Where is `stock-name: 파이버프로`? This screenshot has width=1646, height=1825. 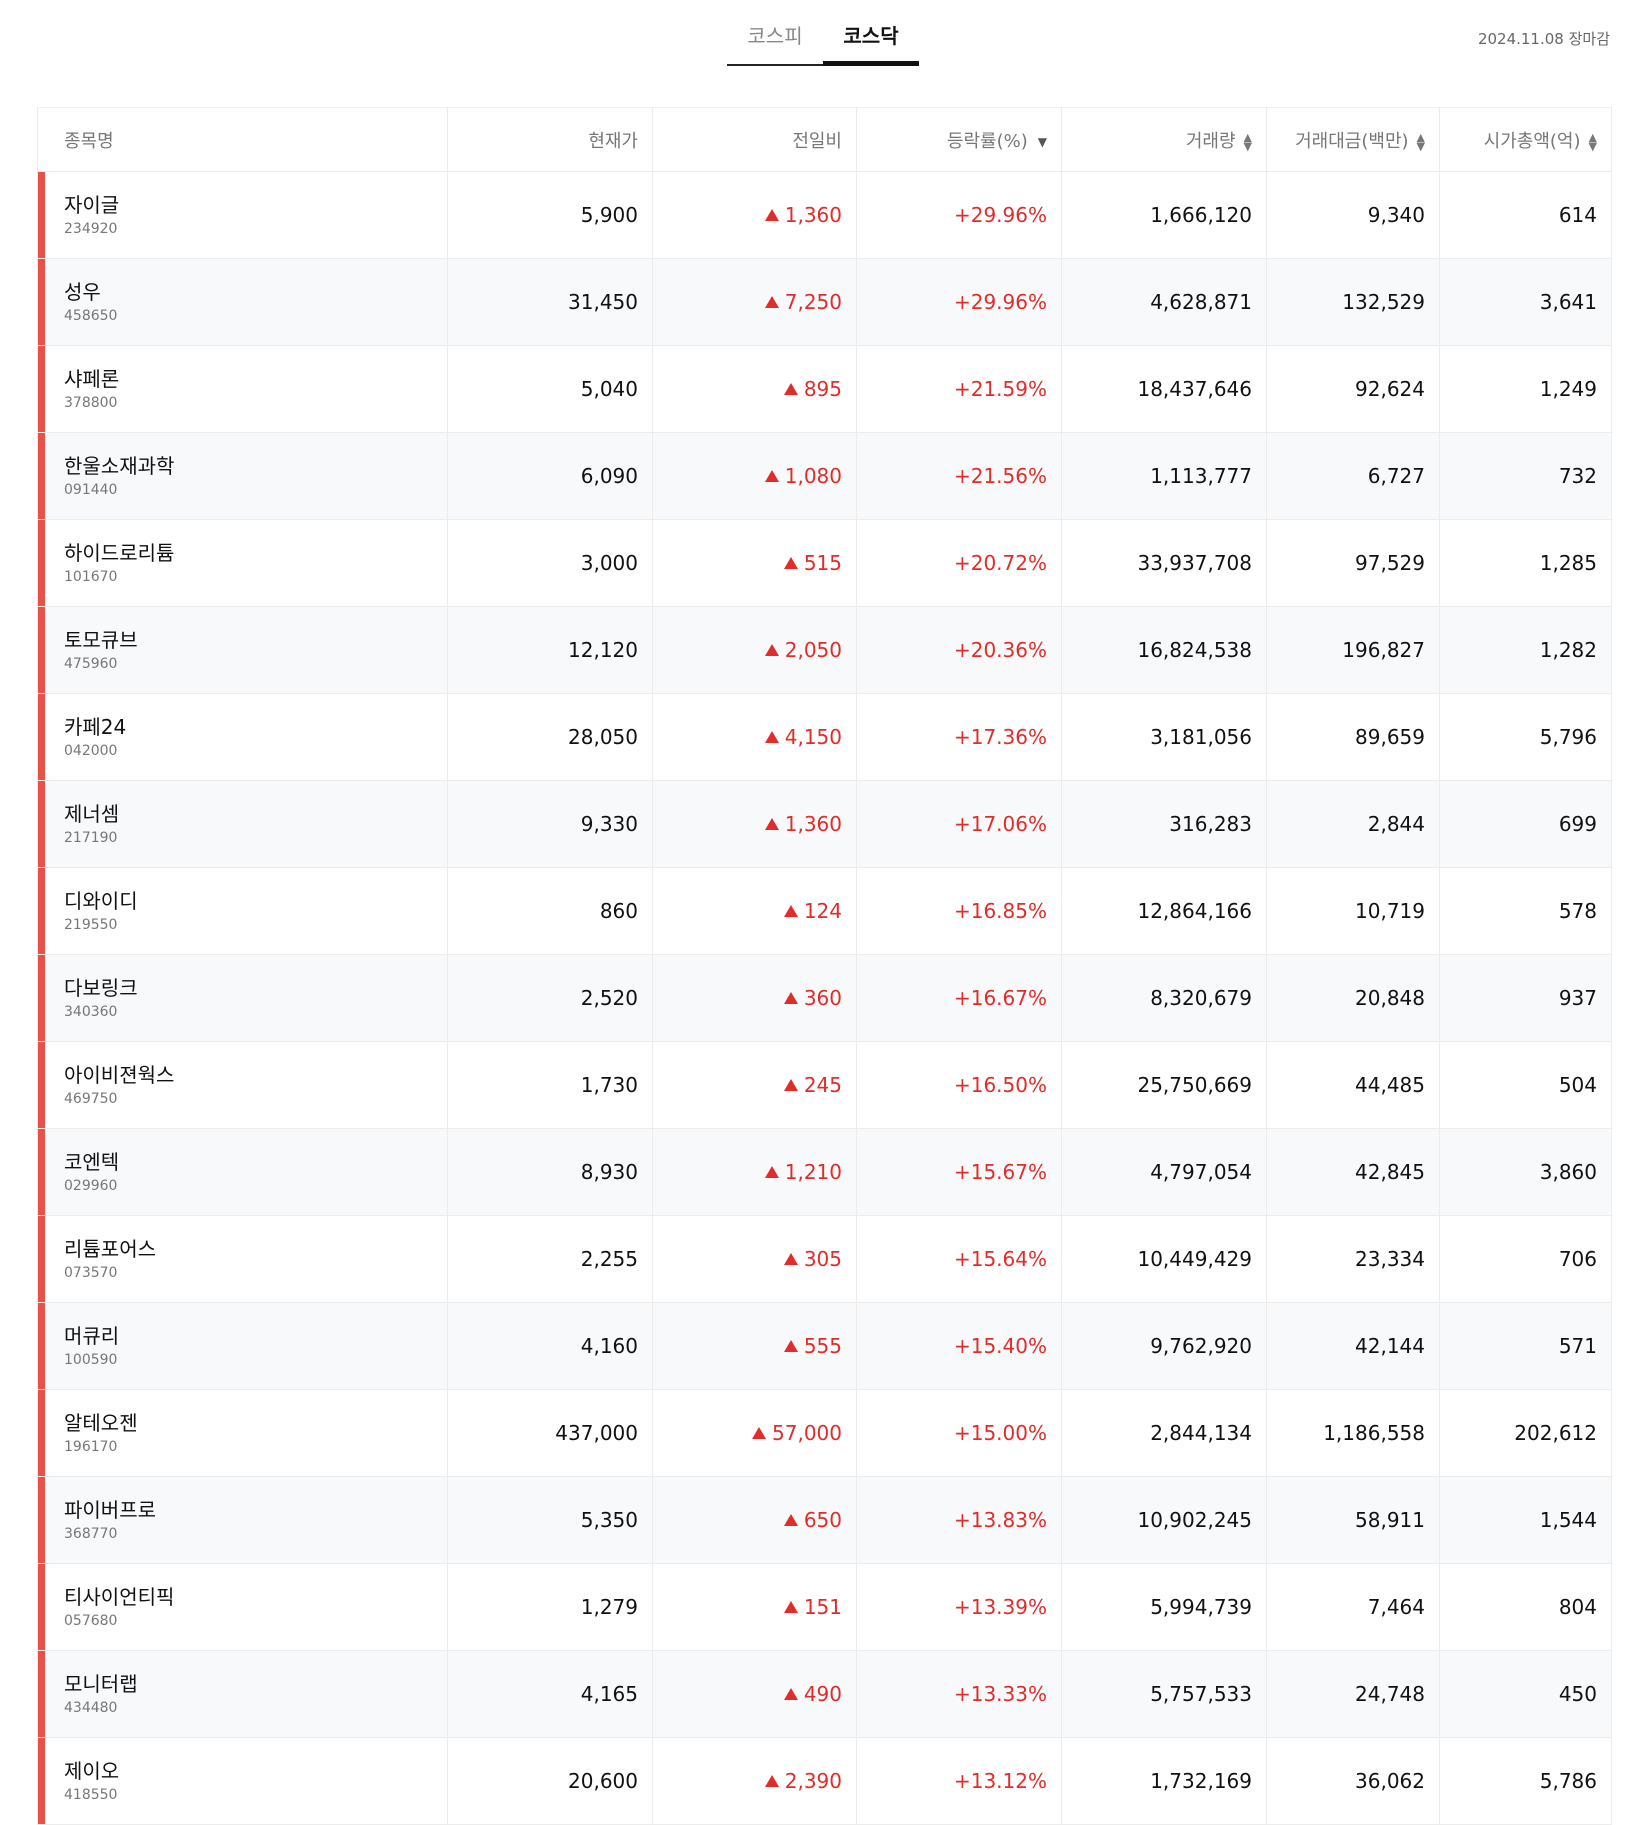 stock-name: 파이버프로 is located at coordinates (248, 1510).